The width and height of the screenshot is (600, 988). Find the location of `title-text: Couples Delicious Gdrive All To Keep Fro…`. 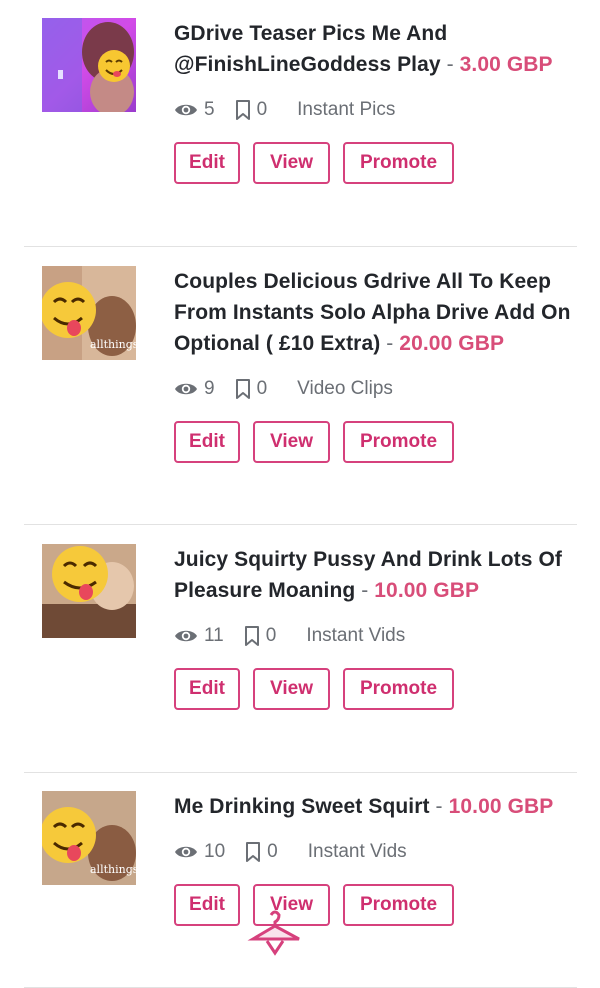

title-text: Couples Delicious Gdrive All To Keep Fro… is located at coordinates (372, 312).